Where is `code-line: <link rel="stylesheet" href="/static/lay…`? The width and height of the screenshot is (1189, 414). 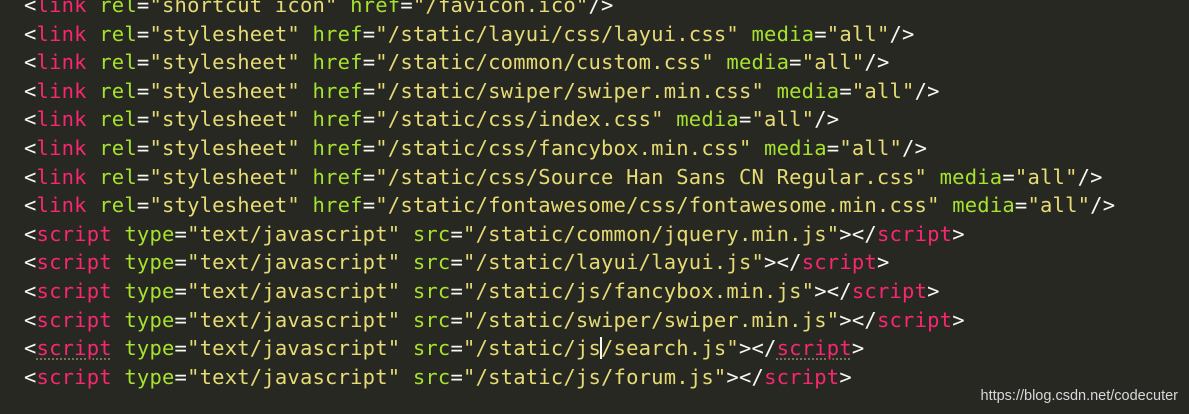 code-line: <link rel="stylesheet" href="/static/lay… is located at coordinates (604, 34).